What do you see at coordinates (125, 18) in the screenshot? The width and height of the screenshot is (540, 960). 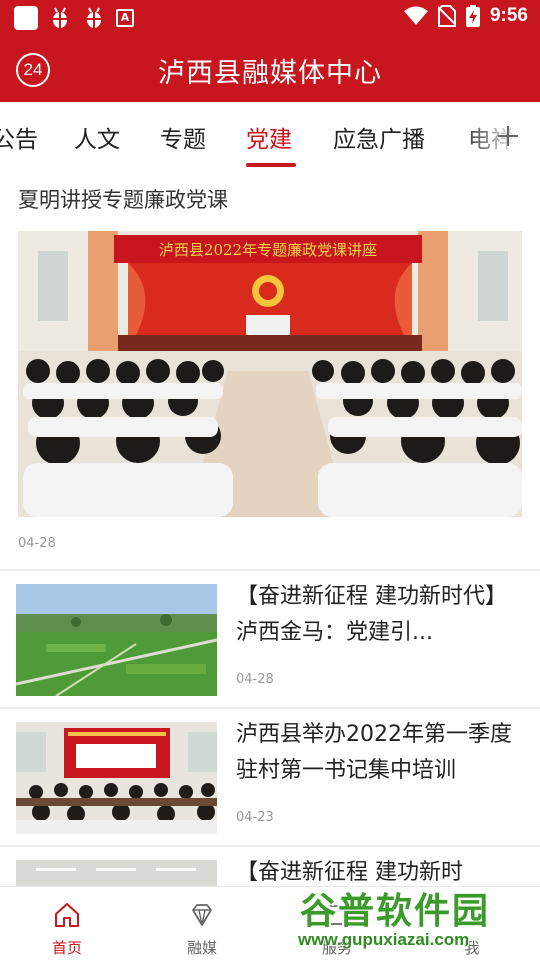 I see `a-box-icon: A` at bounding box center [125, 18].